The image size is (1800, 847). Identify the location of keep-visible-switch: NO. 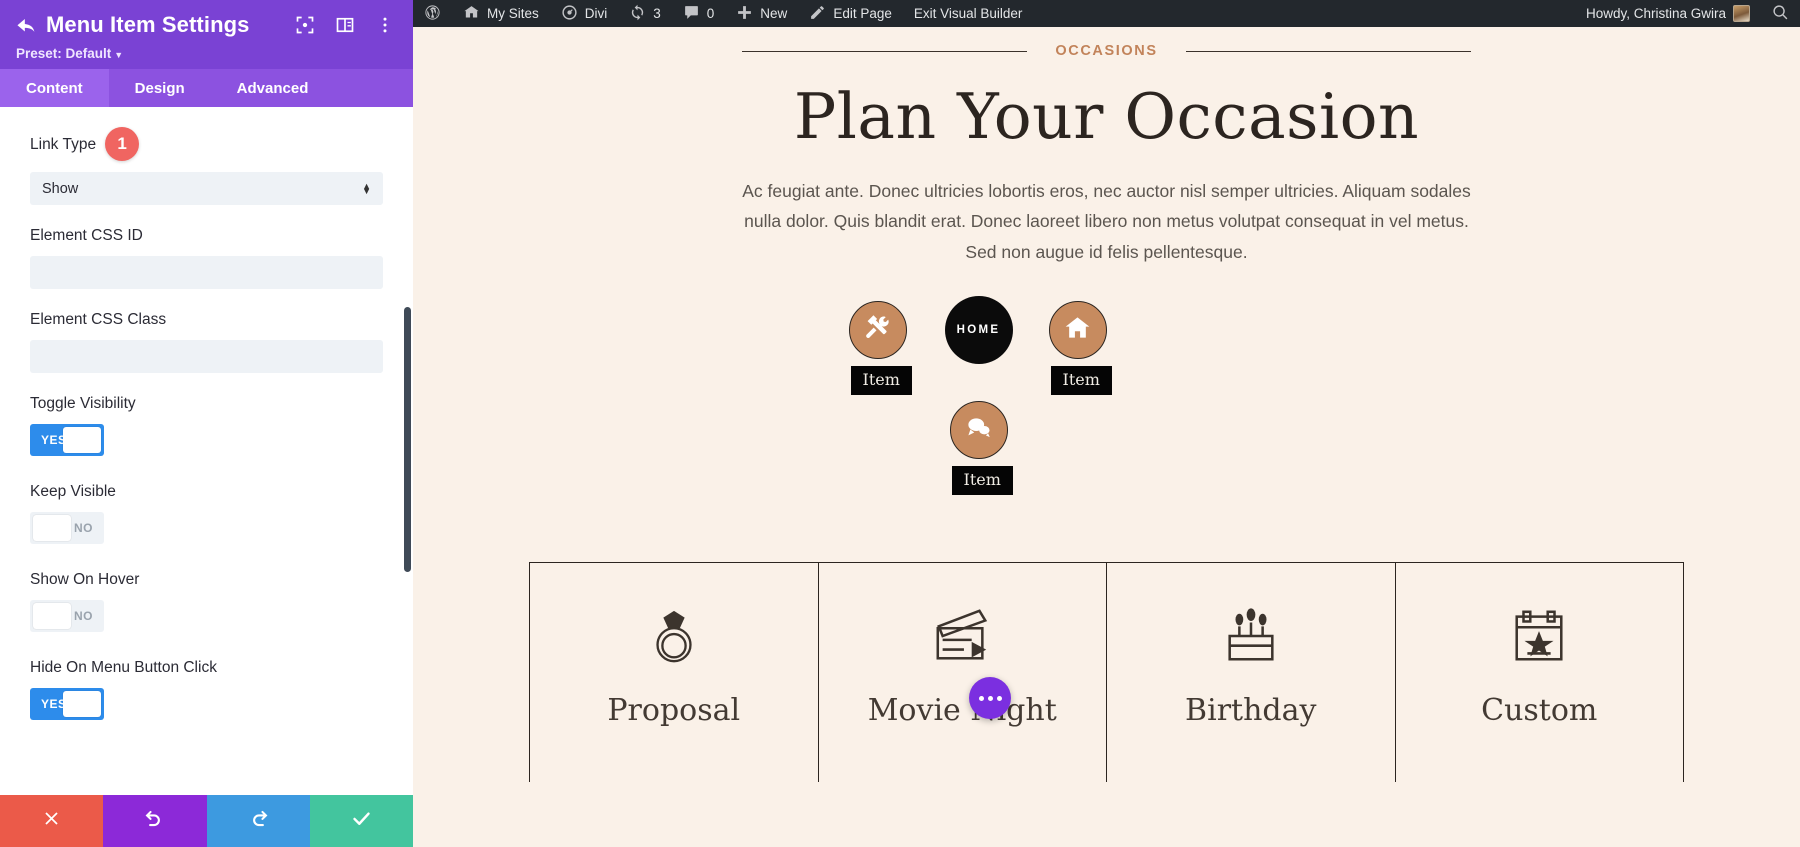
(67, 528).